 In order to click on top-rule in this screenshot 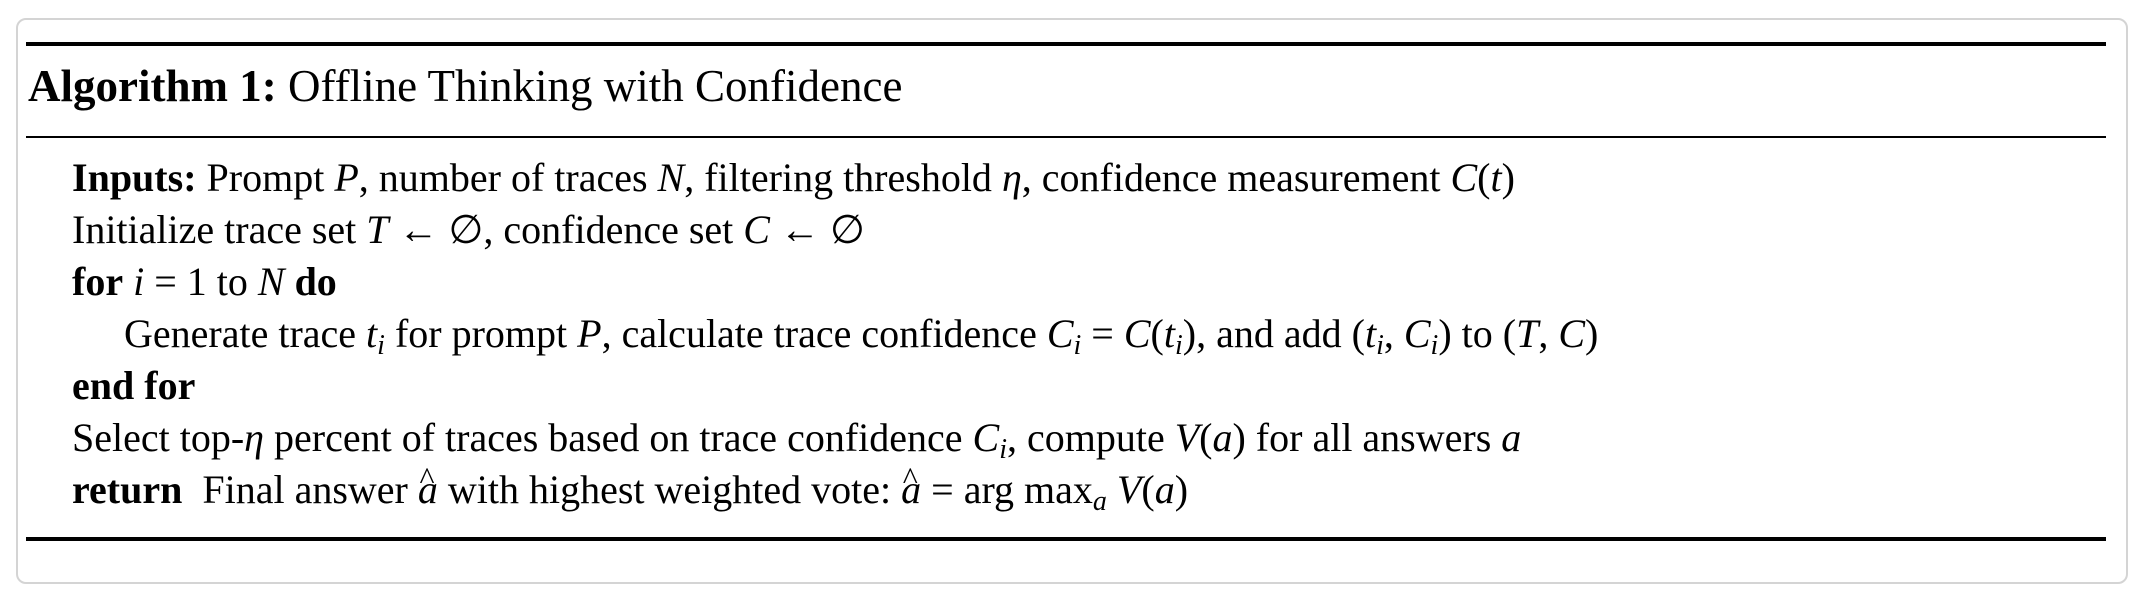, I will do `click(1066, 44)`.